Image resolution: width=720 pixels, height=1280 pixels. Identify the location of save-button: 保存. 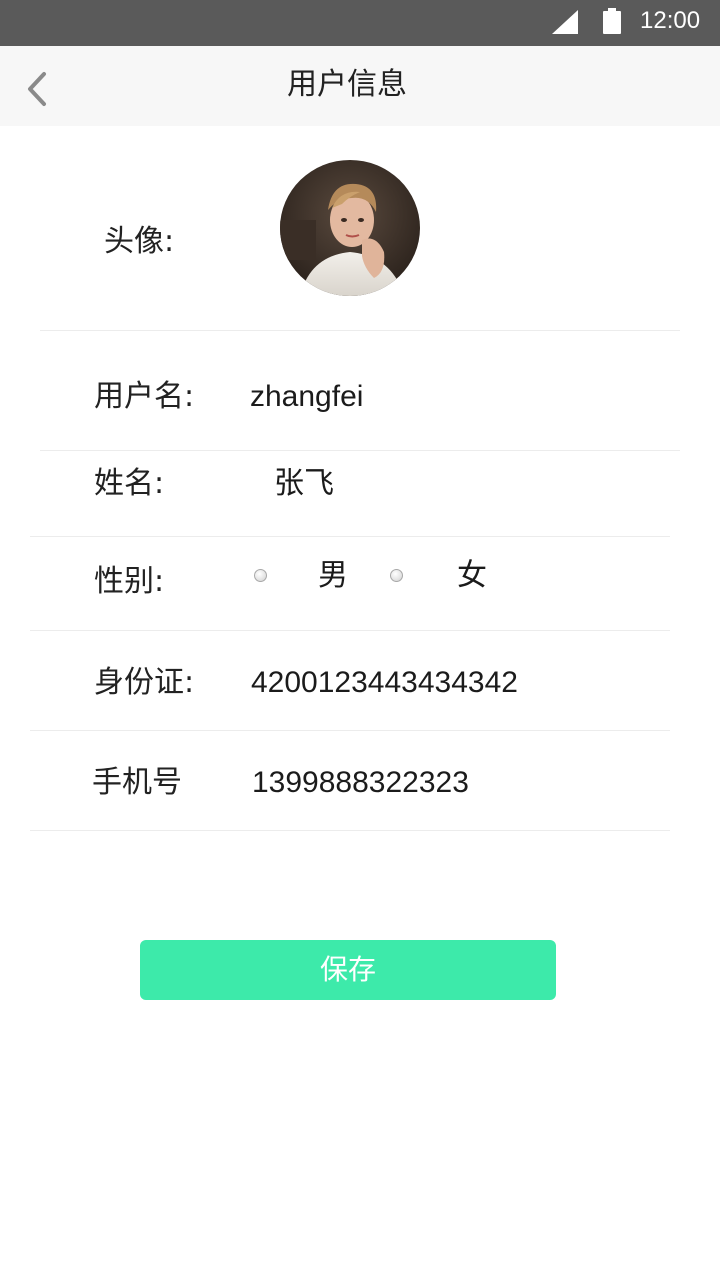
(348, 970).